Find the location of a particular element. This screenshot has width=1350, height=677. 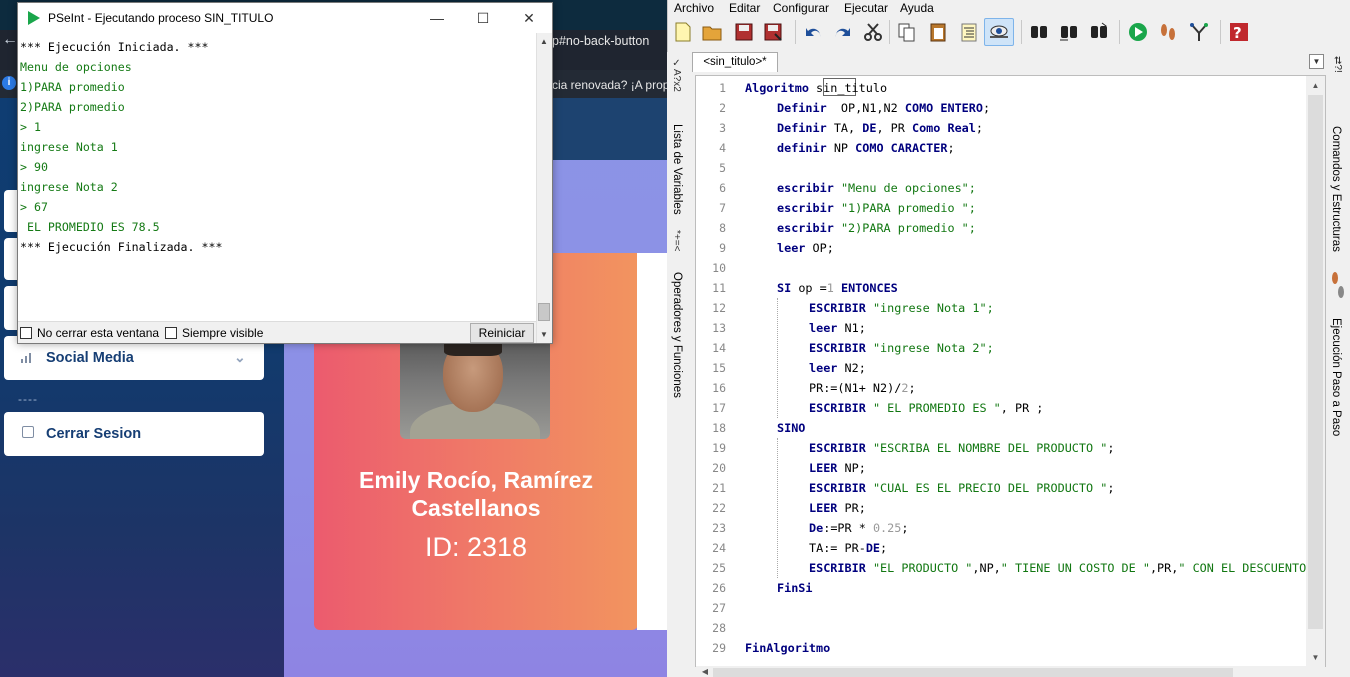

menu-ayuda: Ayuda is located at coordinates (917, 8).